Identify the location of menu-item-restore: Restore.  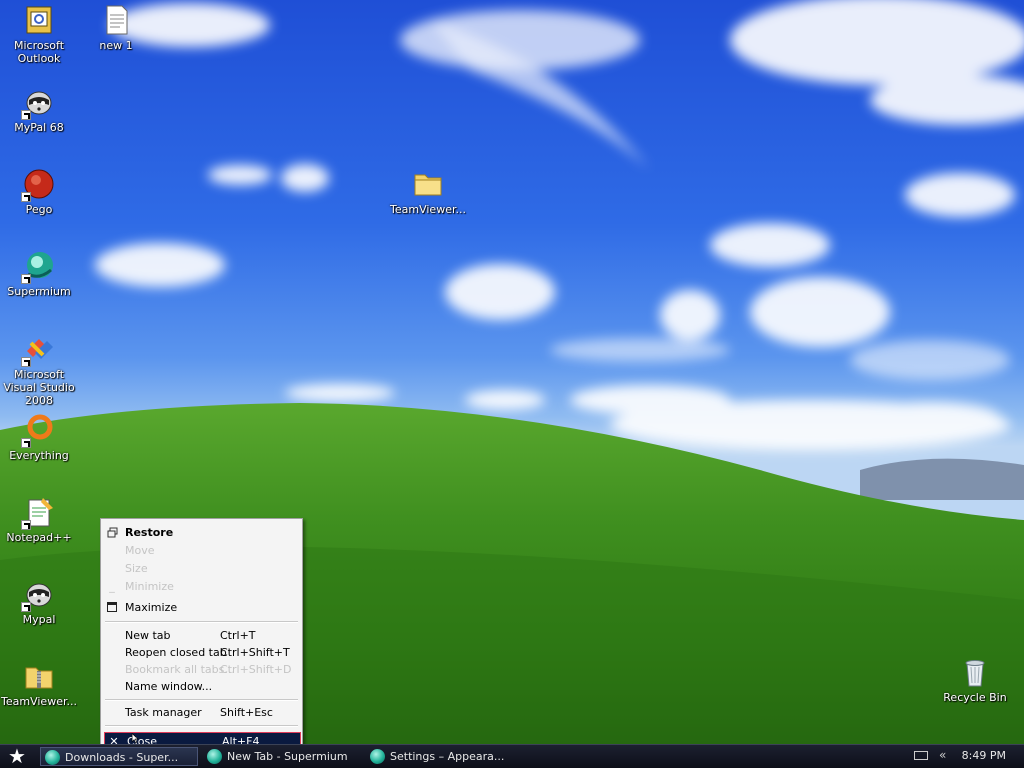
(201, 532).